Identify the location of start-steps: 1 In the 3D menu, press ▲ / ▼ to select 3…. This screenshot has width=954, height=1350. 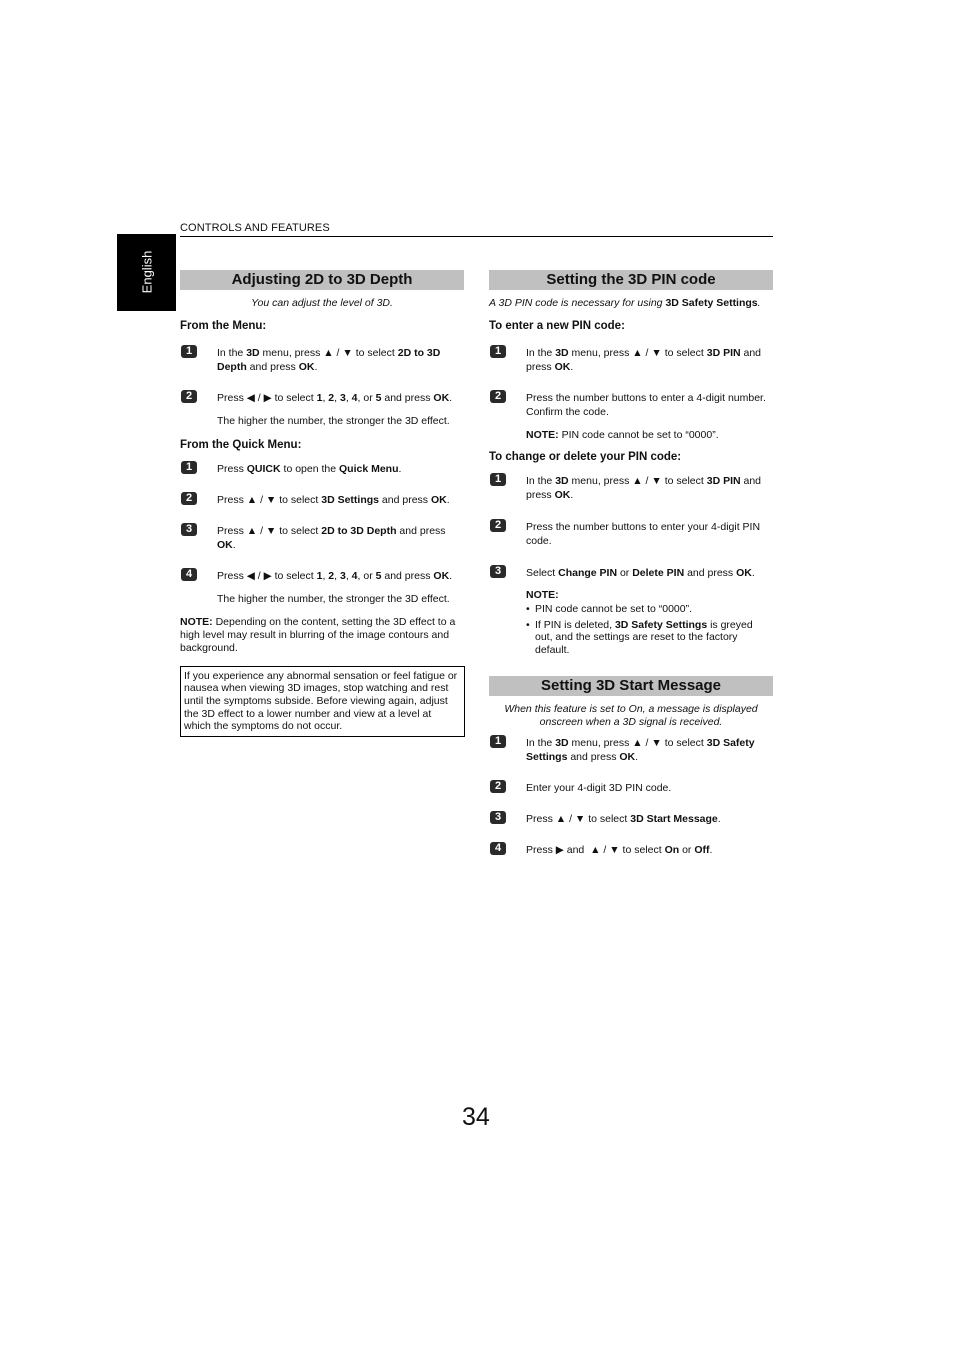
(631, 796).